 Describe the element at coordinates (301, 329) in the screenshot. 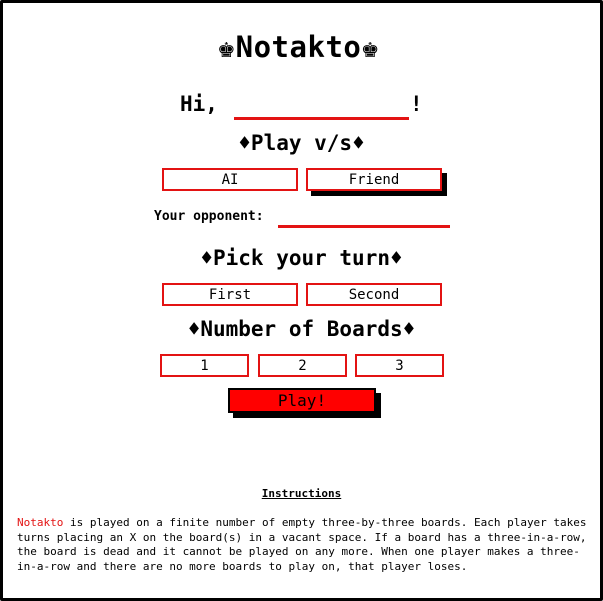

I see `boards-heading: ♦Number of Boards♦` at that location.